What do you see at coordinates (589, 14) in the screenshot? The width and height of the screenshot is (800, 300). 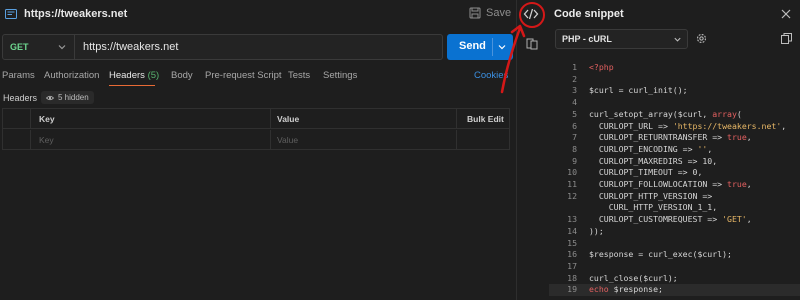 I see `panel-title: Code snippet` at bounding box center [589, 14].